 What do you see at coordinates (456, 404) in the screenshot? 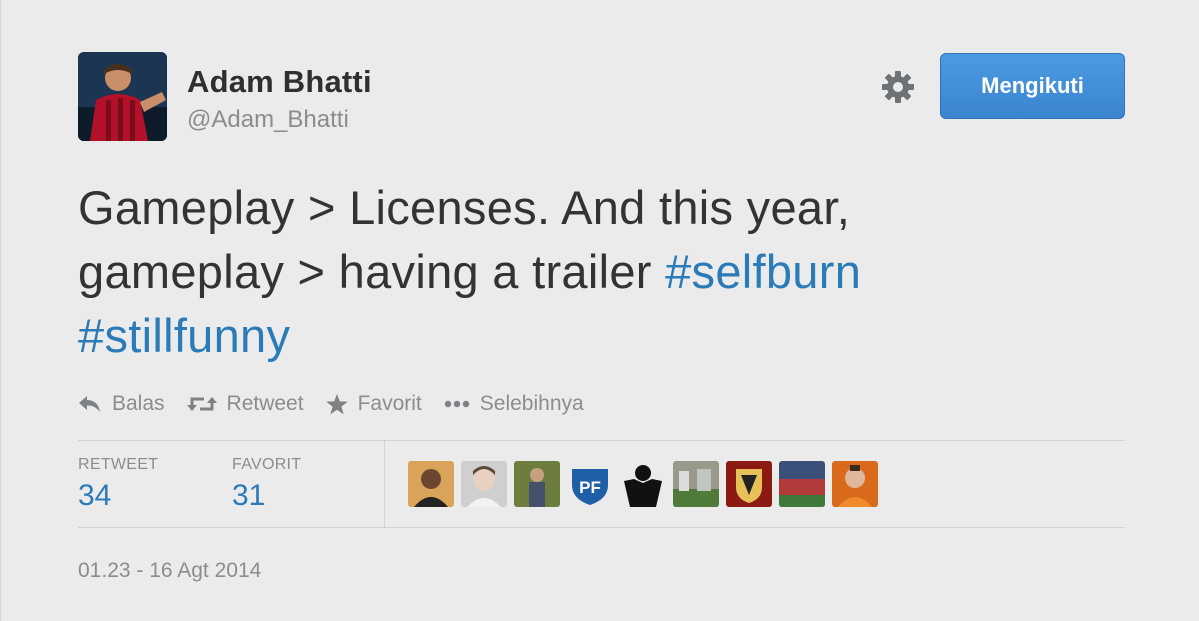
I see `more-dots-icon` at bounding box center [456, 404].